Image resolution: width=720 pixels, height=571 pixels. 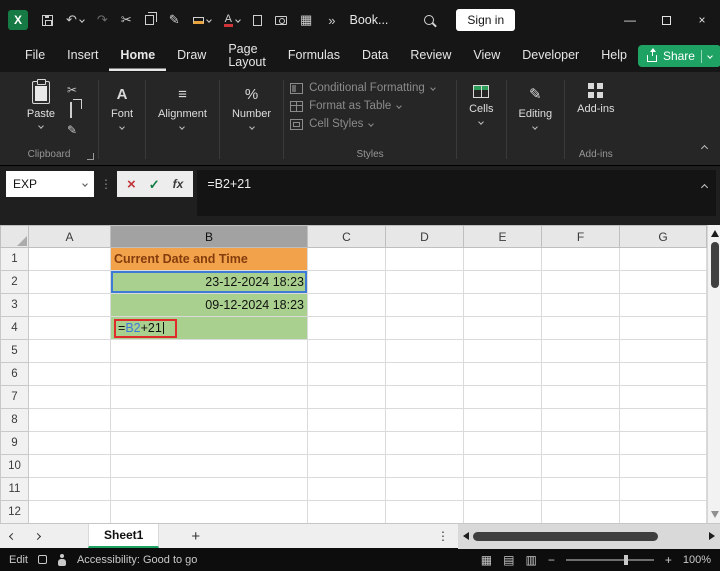 I want to click on cell-F12, so click(x=580, y=511).